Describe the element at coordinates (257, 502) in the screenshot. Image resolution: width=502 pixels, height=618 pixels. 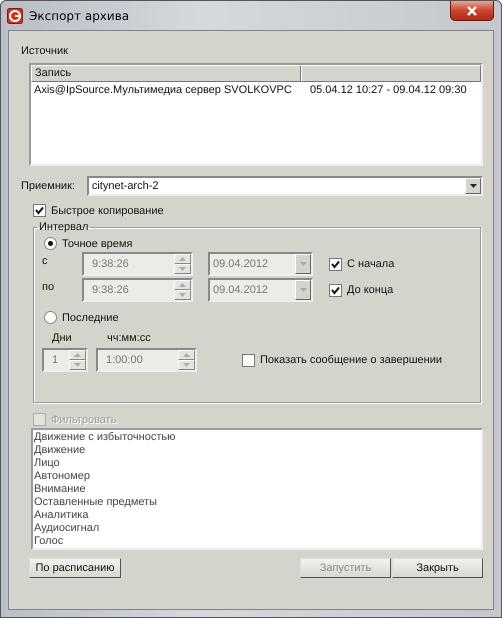
I see `list-item: Оставленные предметы` at that location.